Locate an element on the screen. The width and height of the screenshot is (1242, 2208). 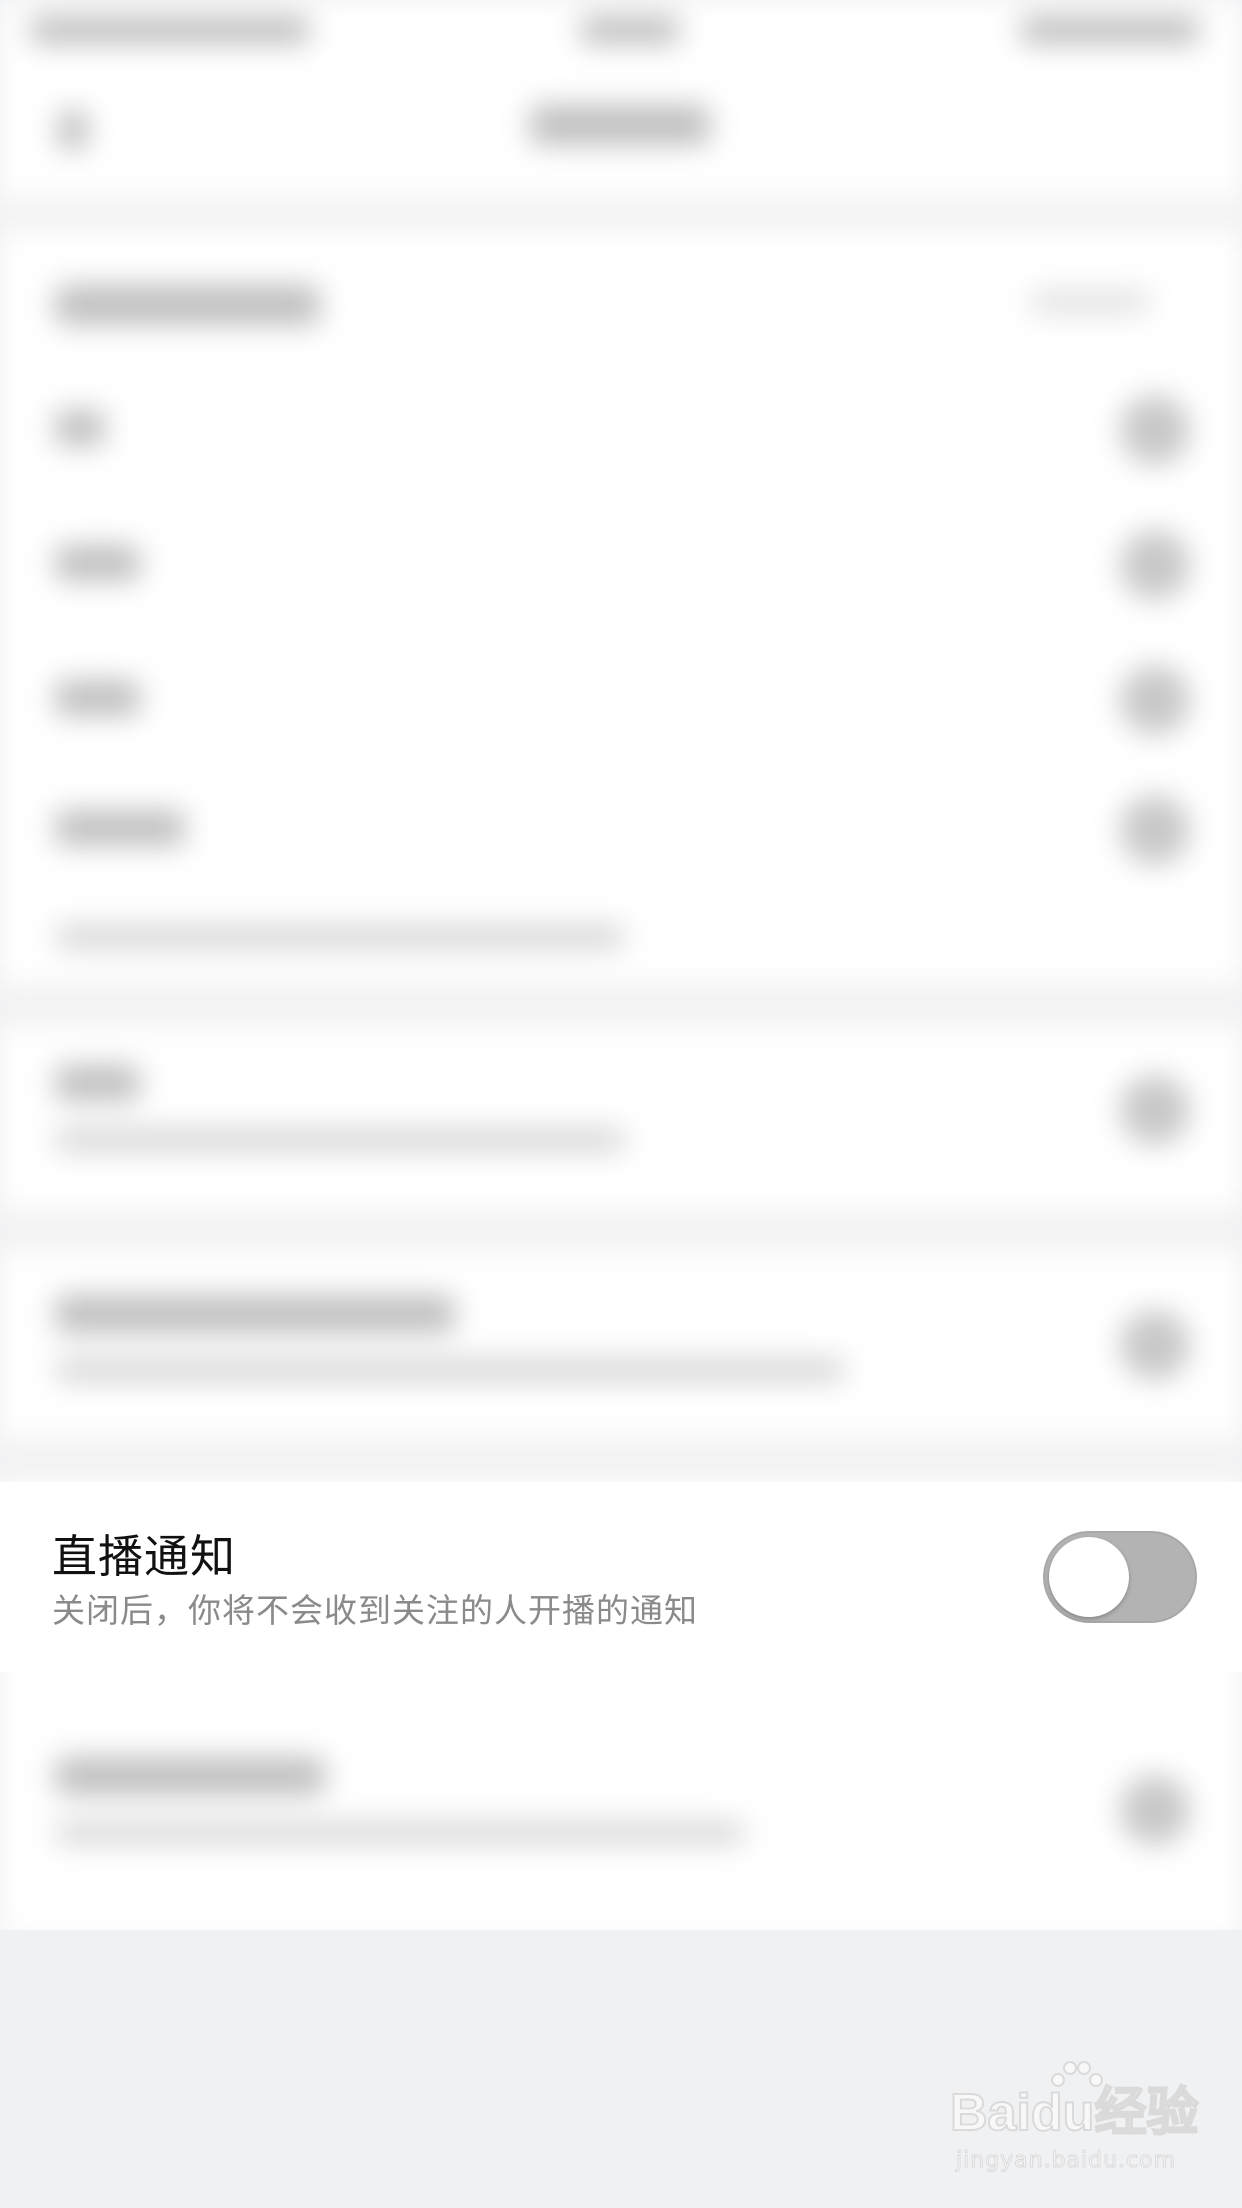
blurred-page-title is located at coordinates (620, 125).